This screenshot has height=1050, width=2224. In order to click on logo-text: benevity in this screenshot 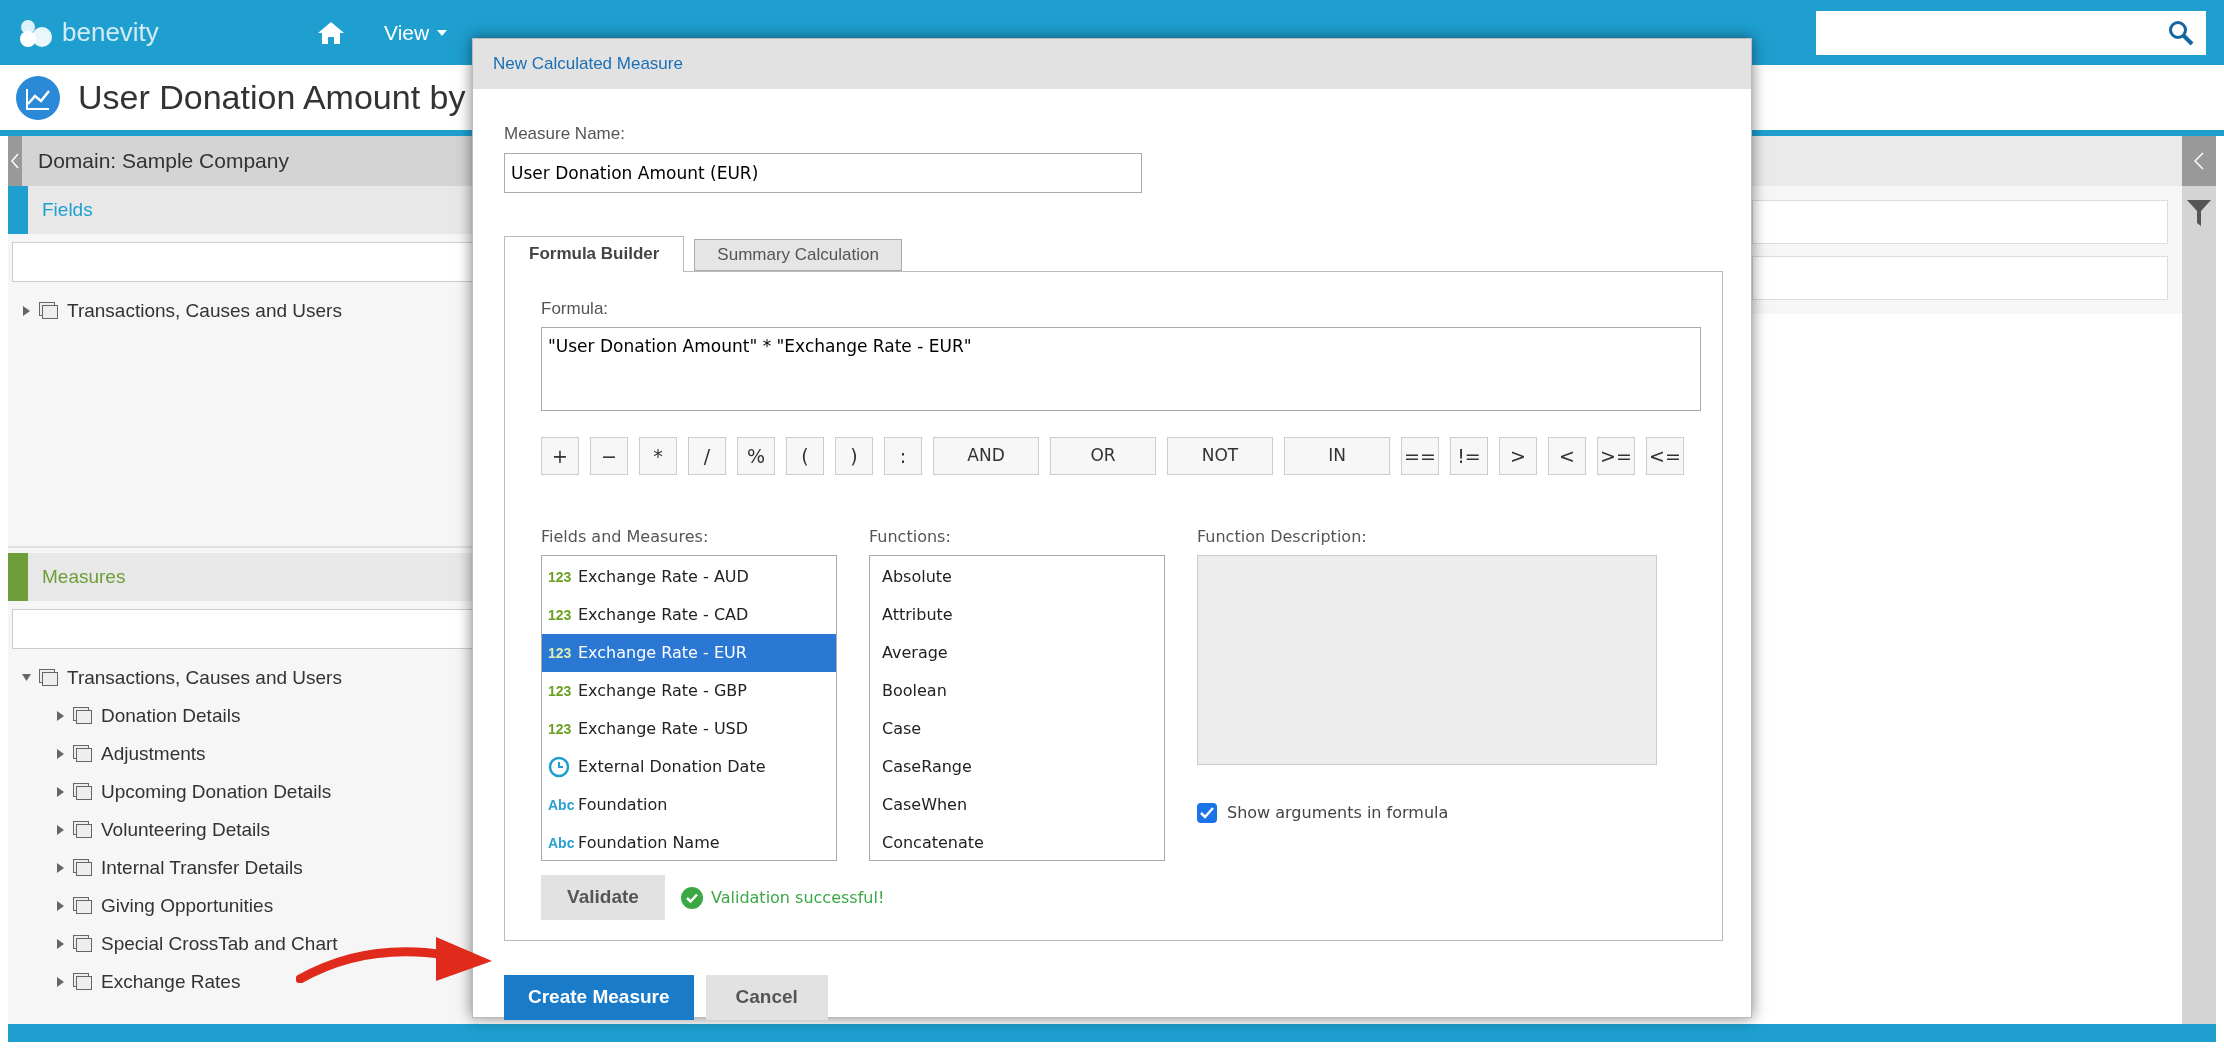, I will do `click(110, 32)`.